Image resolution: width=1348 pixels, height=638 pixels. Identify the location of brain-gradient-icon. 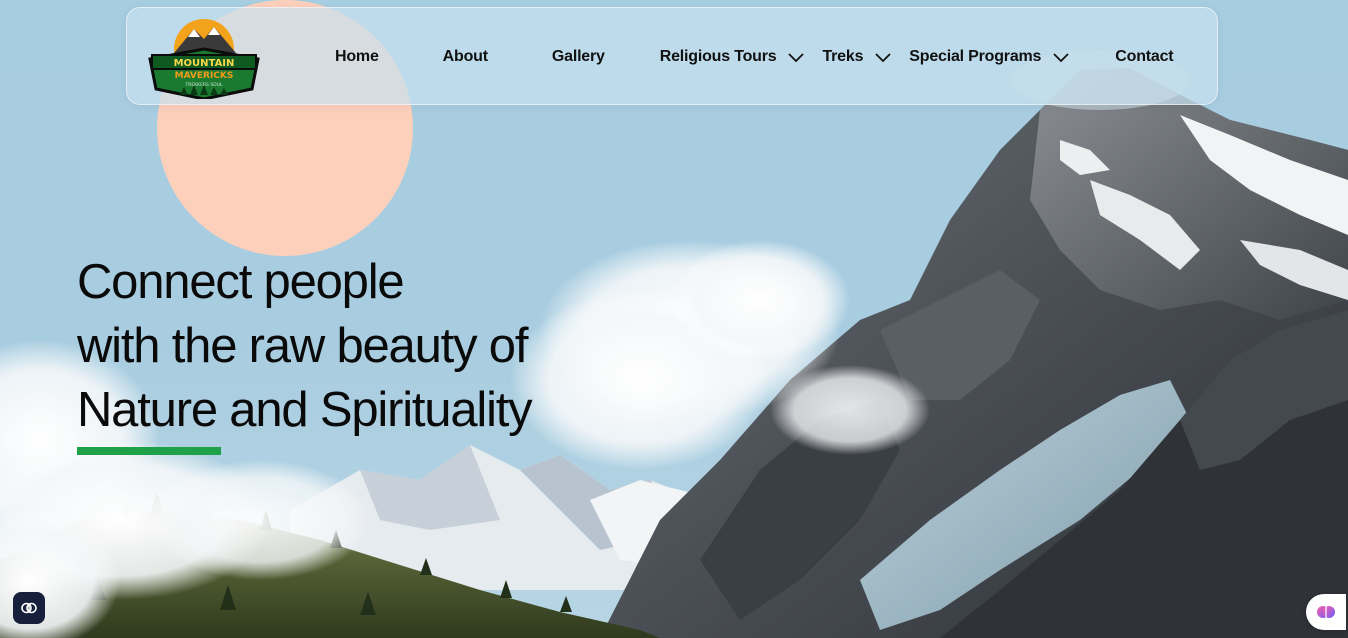
(1326, 612).